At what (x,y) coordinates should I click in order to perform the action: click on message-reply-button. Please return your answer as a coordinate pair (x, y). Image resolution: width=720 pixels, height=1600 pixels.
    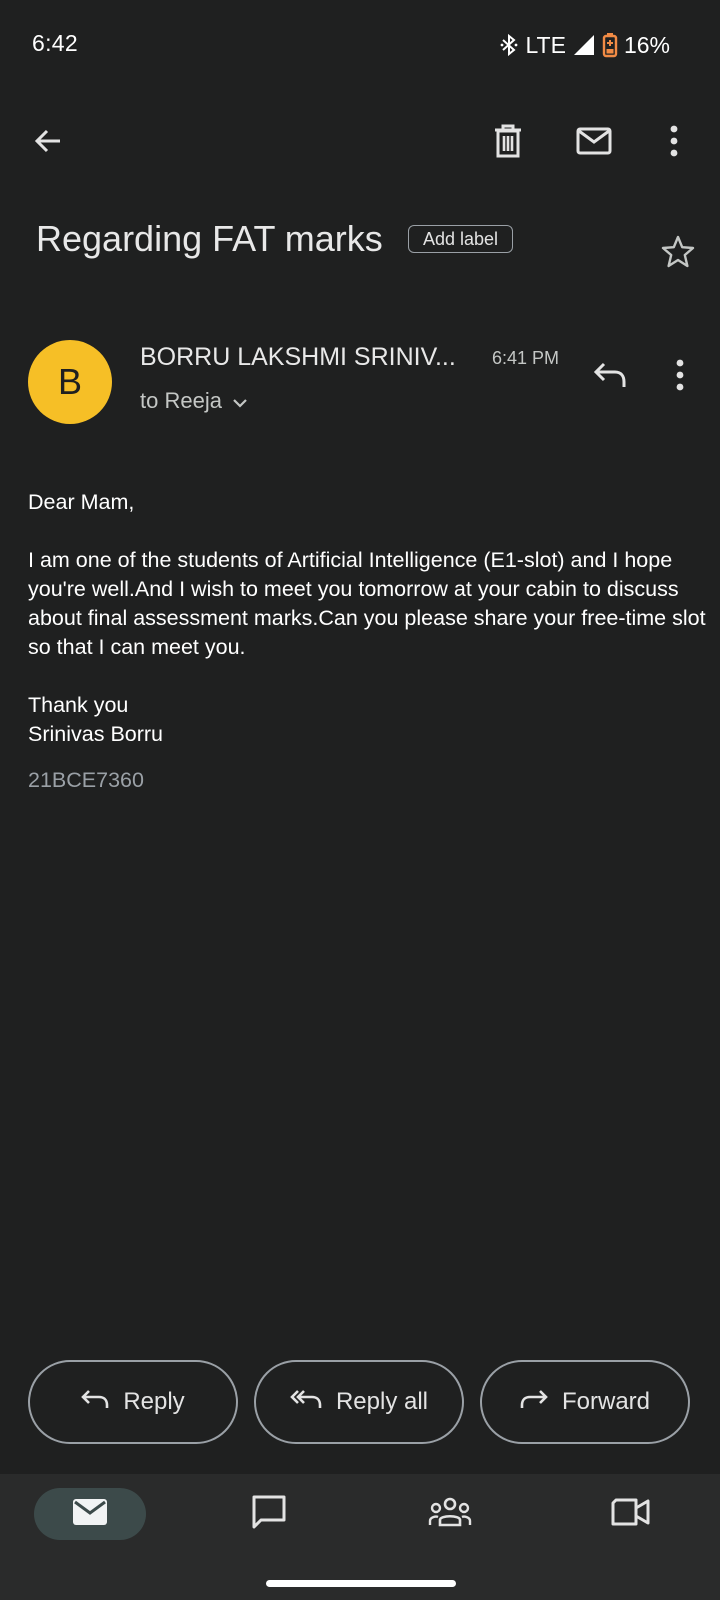
    Looking at the image, I should click on (610, 377).